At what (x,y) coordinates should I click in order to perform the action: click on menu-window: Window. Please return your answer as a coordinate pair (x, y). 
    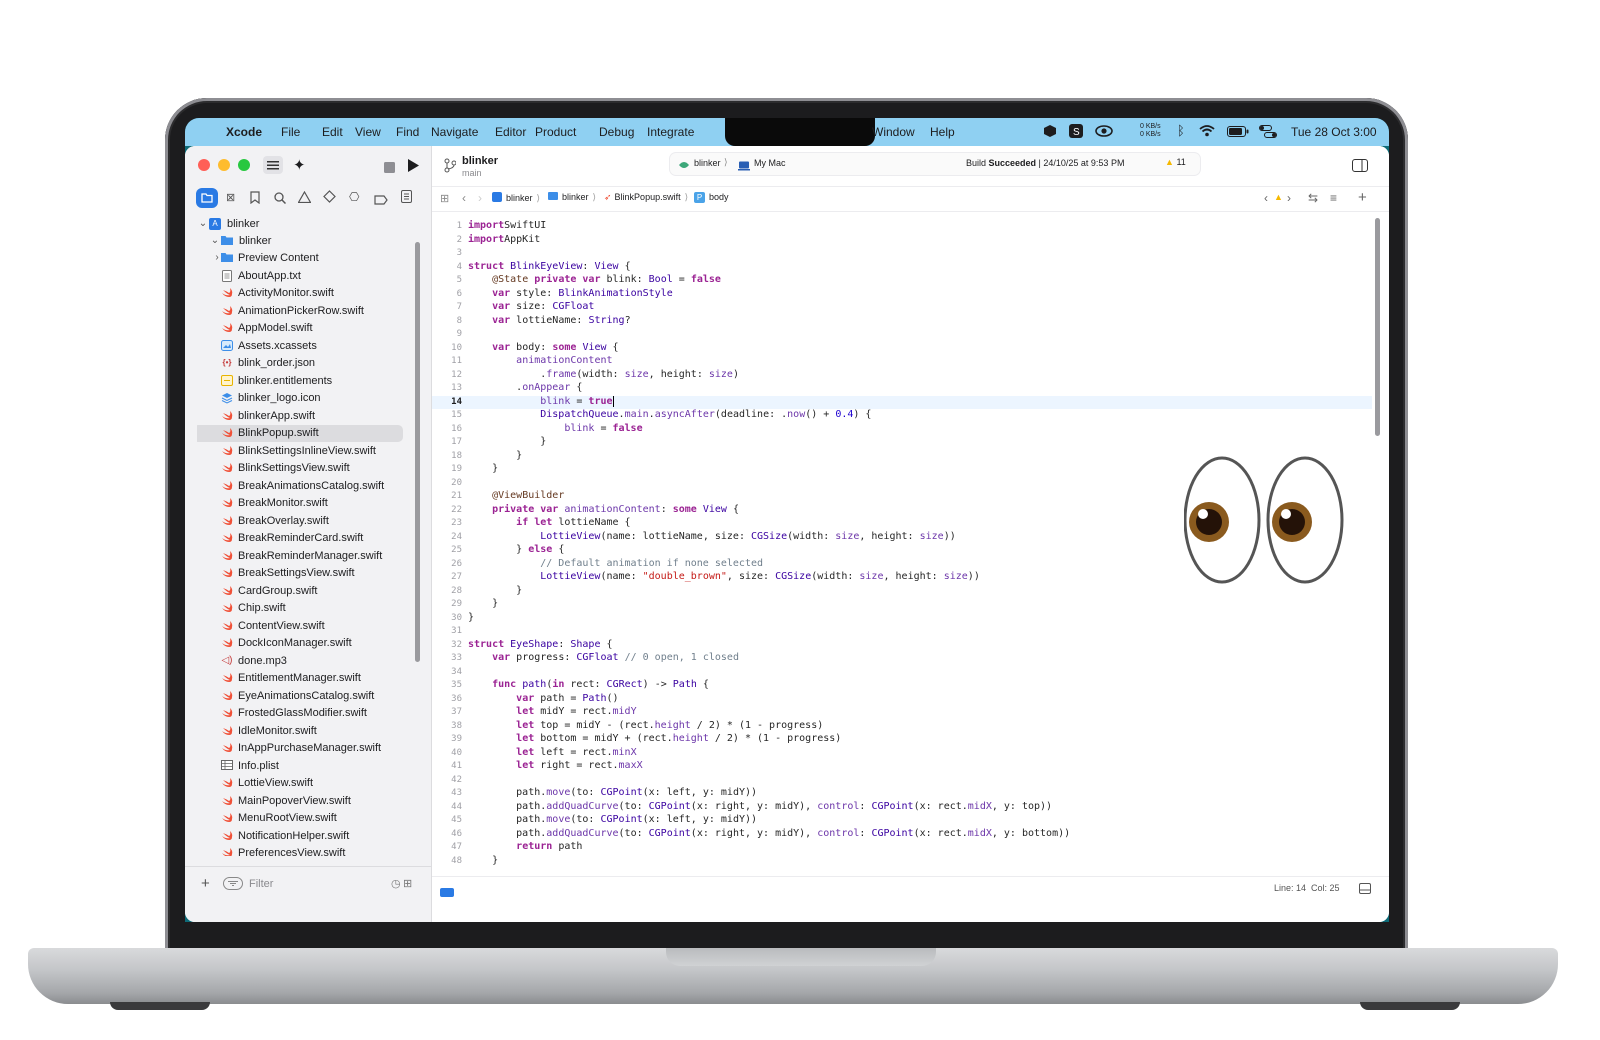
    Looking at the image, I should click on (893, 132).